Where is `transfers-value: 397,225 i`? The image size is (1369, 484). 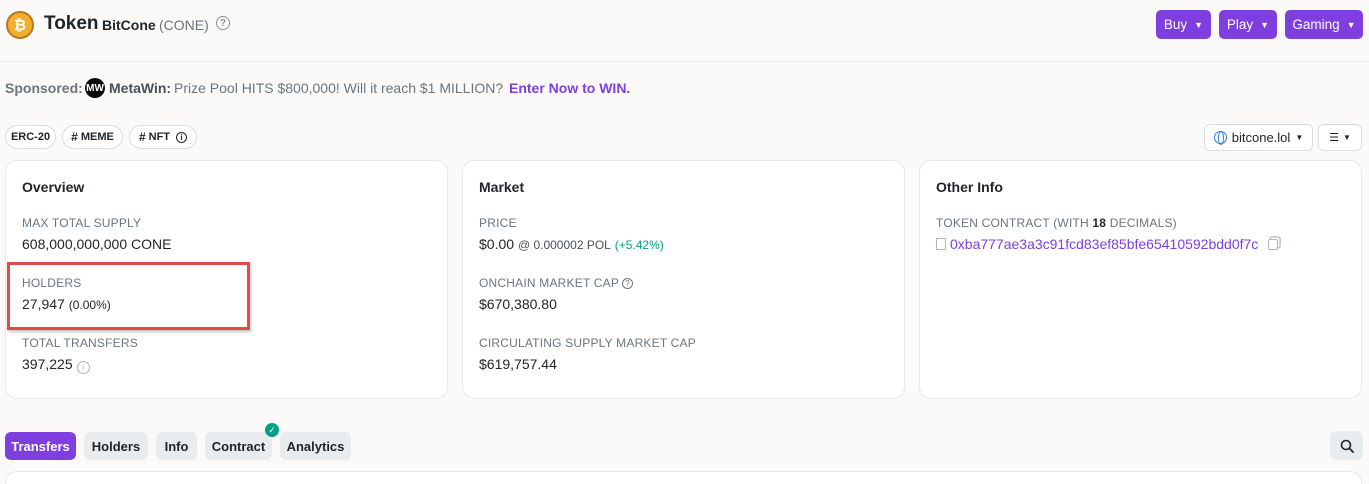 transfers-value: 397,225 i is located at coordinates (56, 365).